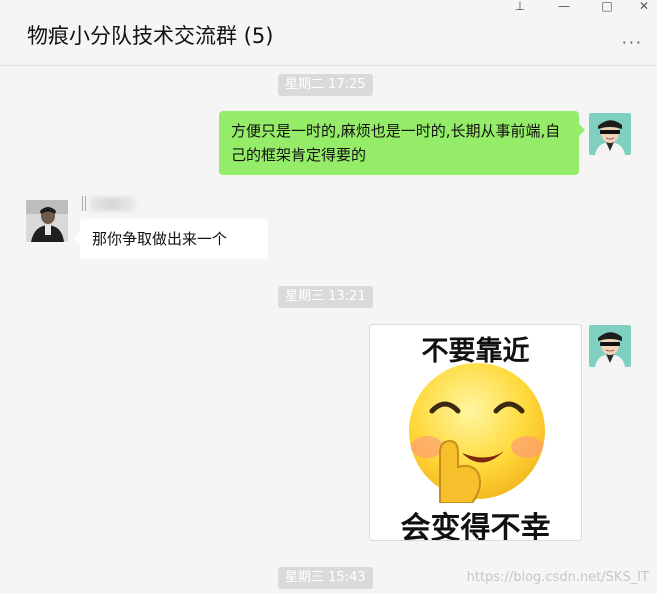  What do you see at coordinates (564, 6) in the screenshot?
I see `minimize-icon: —` at bounding box center [564, 6].